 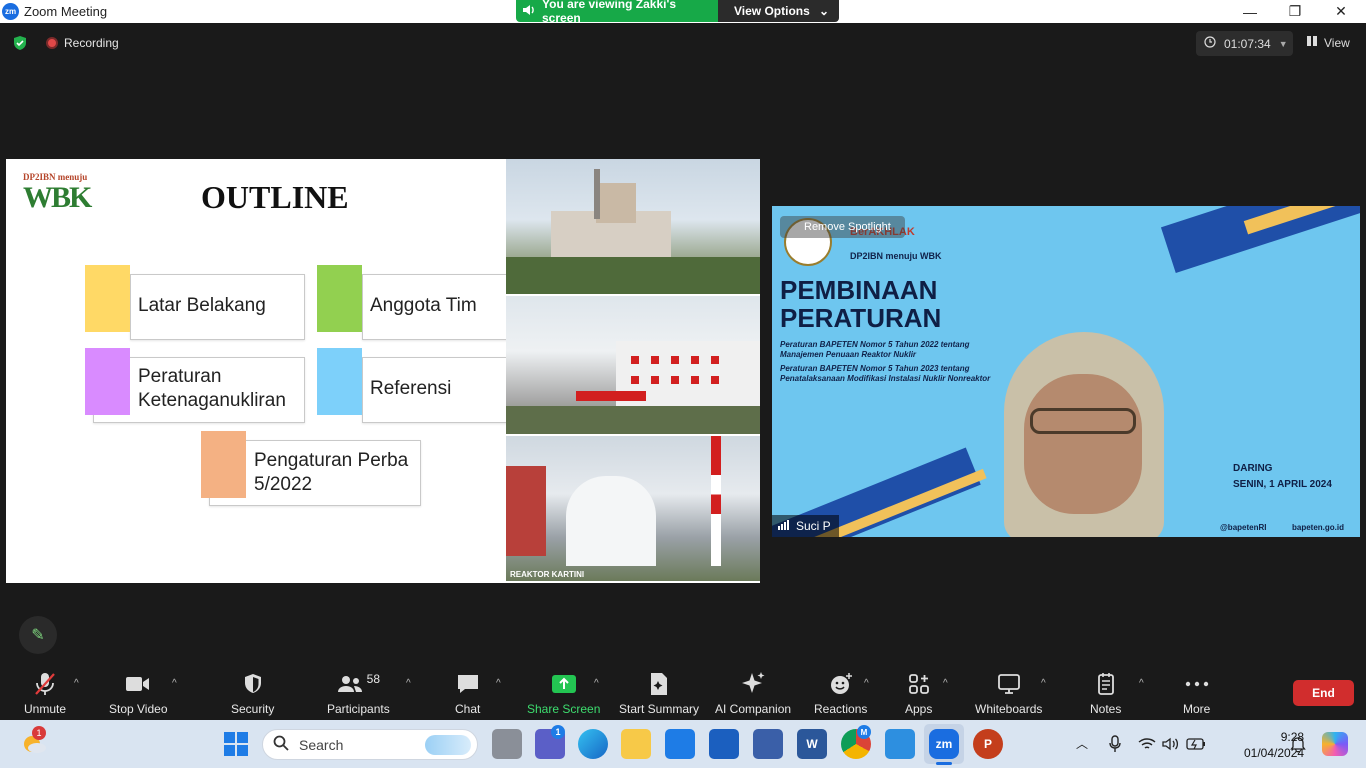 I want to click on chat-button: Chat, so click(x=467, y=693).